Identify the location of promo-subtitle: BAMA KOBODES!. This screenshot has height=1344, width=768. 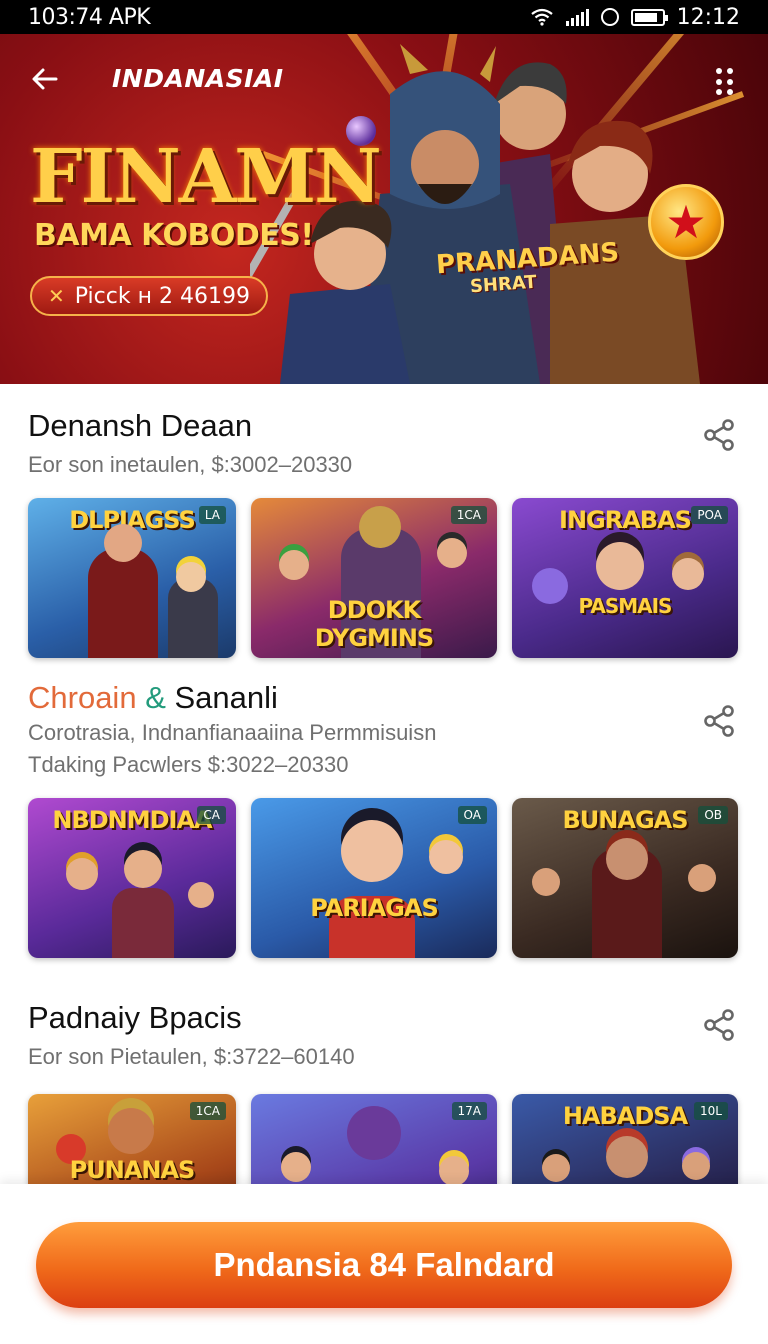
(174, 235).